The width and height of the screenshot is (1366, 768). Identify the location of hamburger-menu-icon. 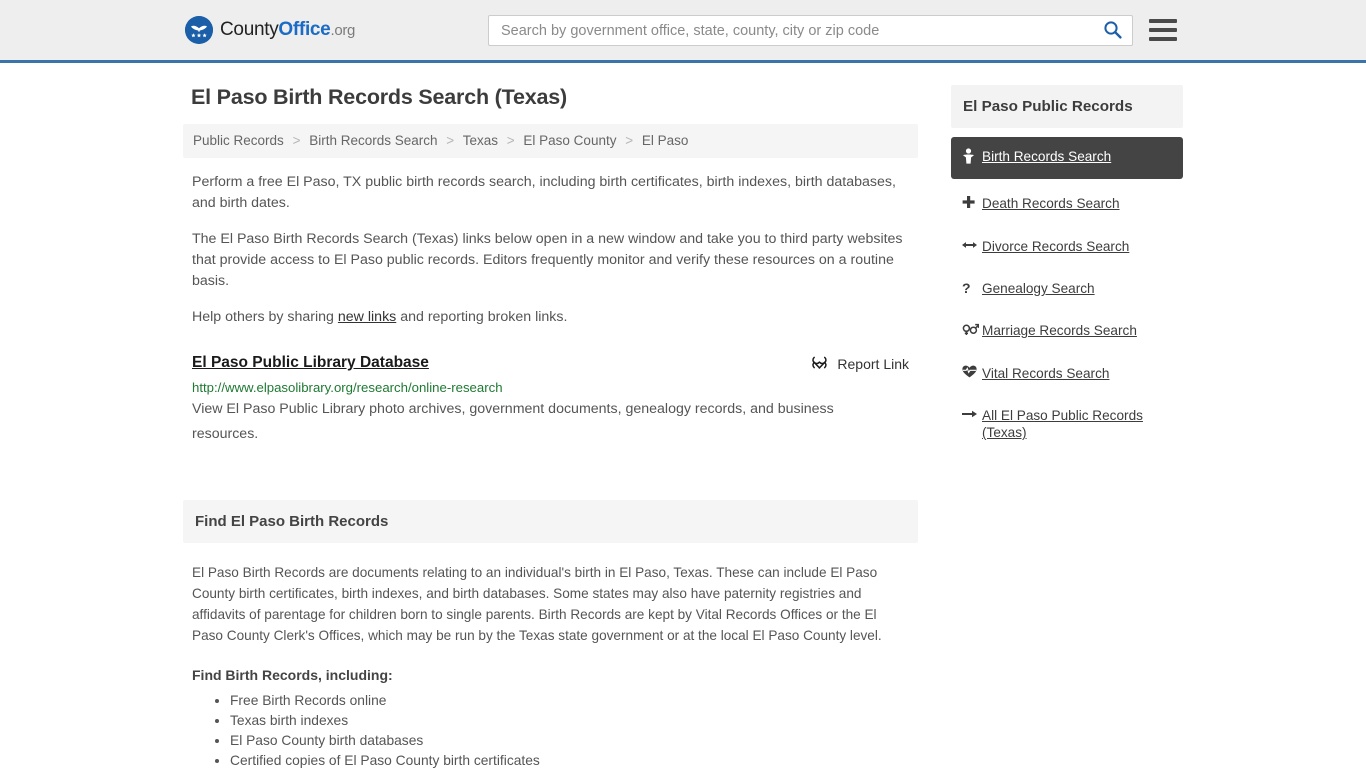
(1163, 30).